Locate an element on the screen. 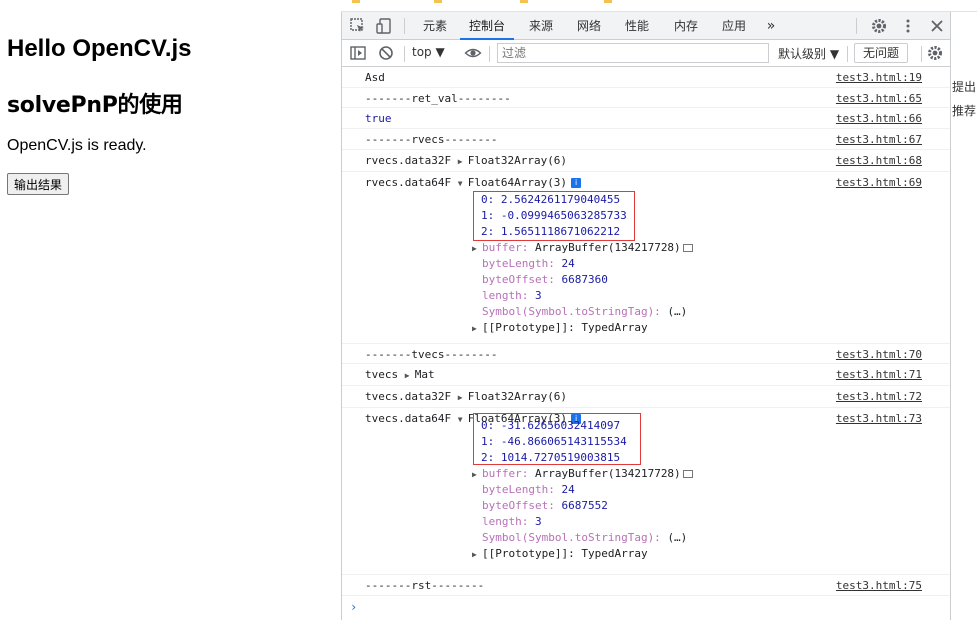 This screenshot has height=620, width=977. source-link: test3.html:72 is located at coordinates (879, 396).